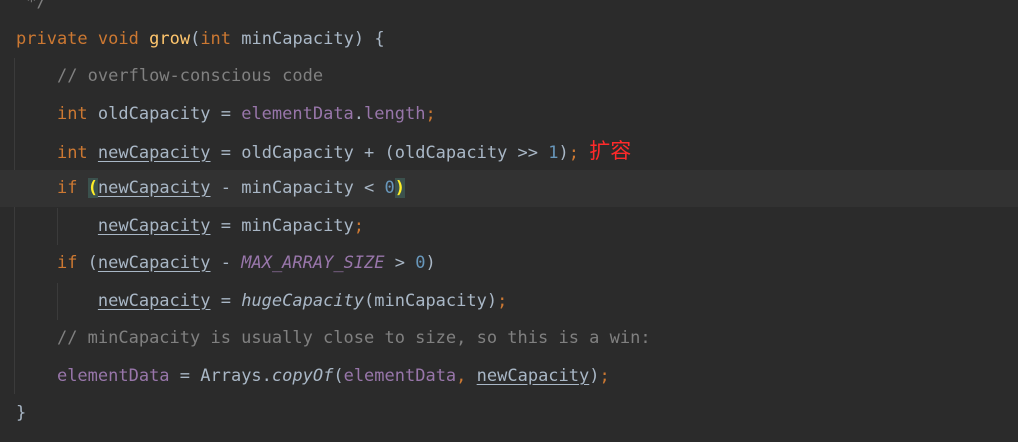  I want to click on code-line: newCapacity = minCapacity;, so click(517, 226).